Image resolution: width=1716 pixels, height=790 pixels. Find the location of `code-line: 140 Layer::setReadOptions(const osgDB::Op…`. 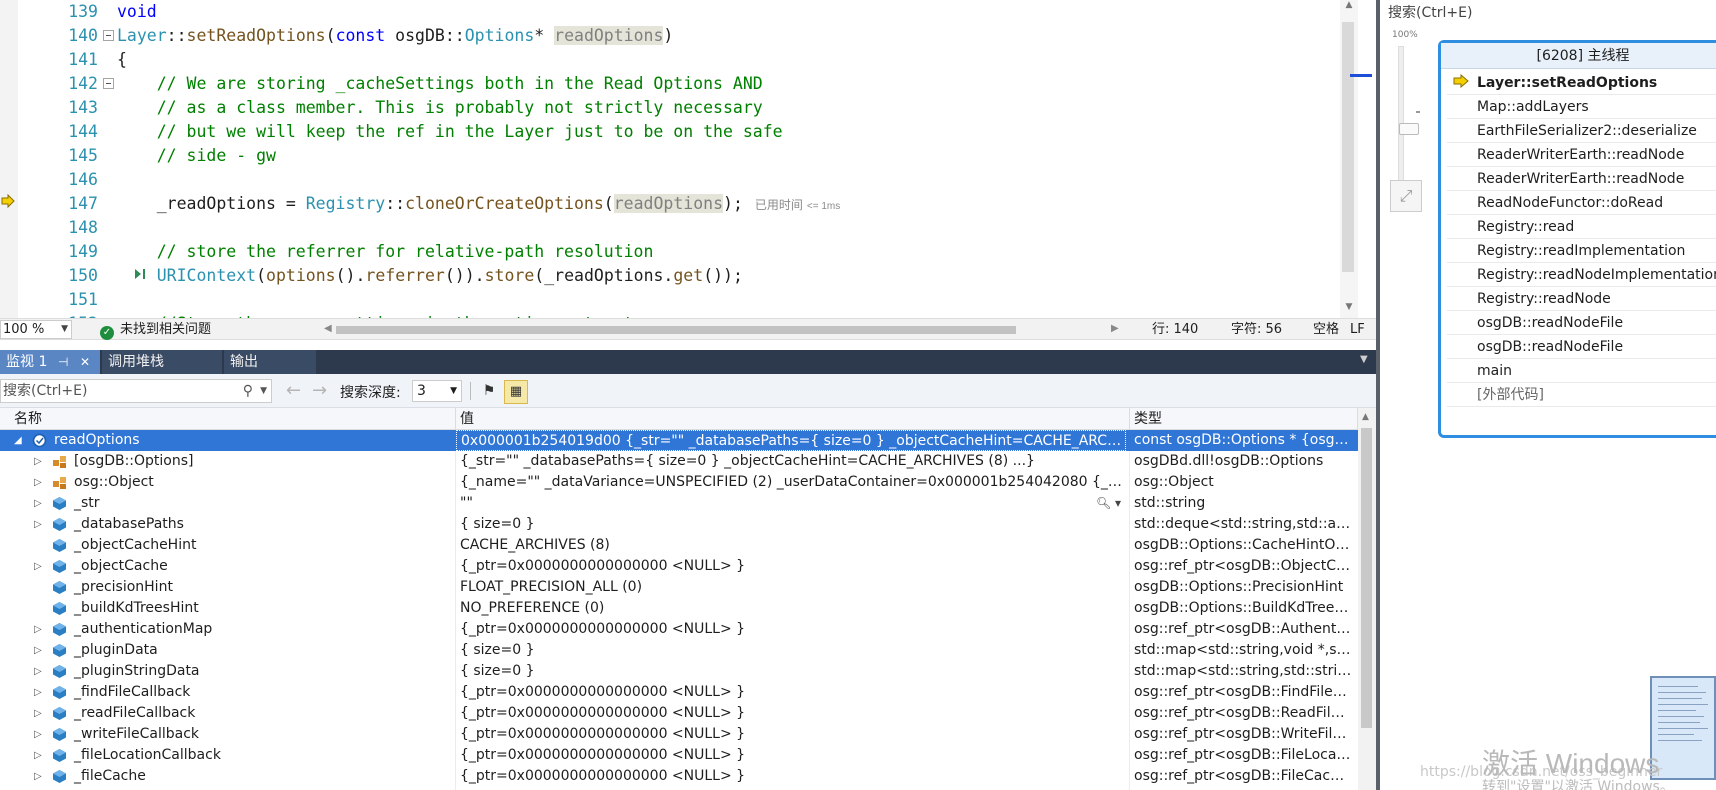

code-line: 140 Layer::setReadOptions(const osgDB::Op… is located at coordinates (670, 36).